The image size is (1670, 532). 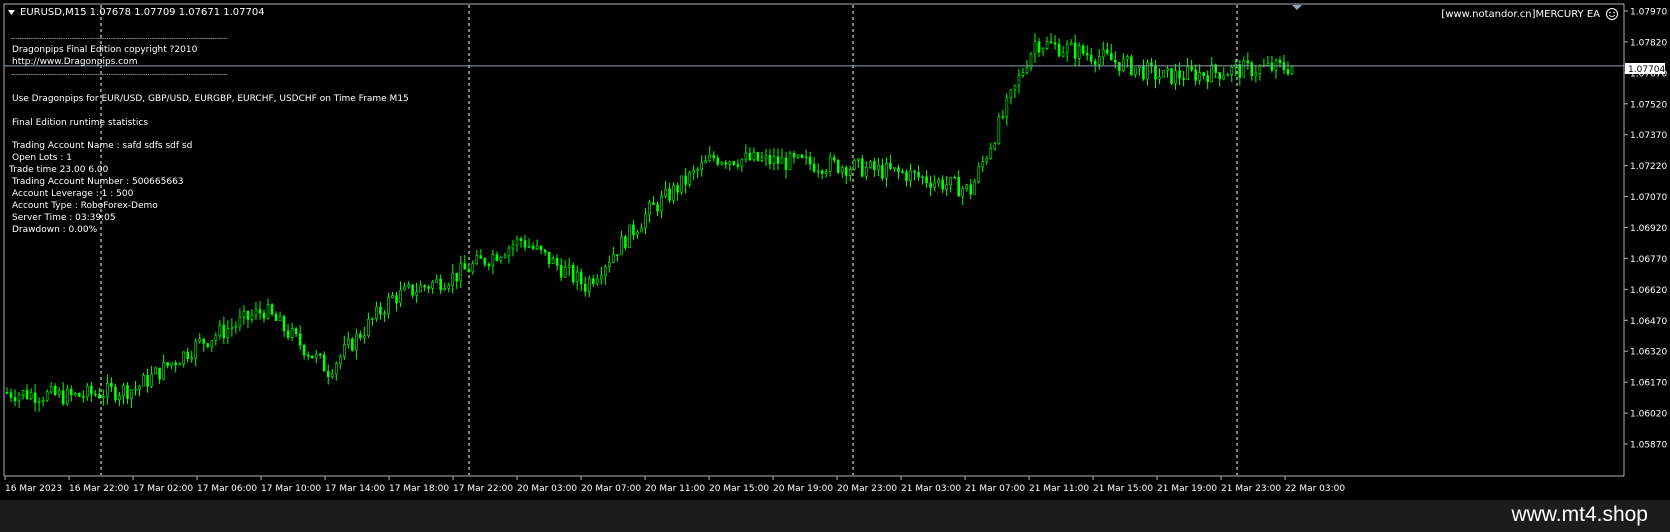 I want to click on overlay-website: http://www.Dragonpips.com, so click(x=74, y=62).